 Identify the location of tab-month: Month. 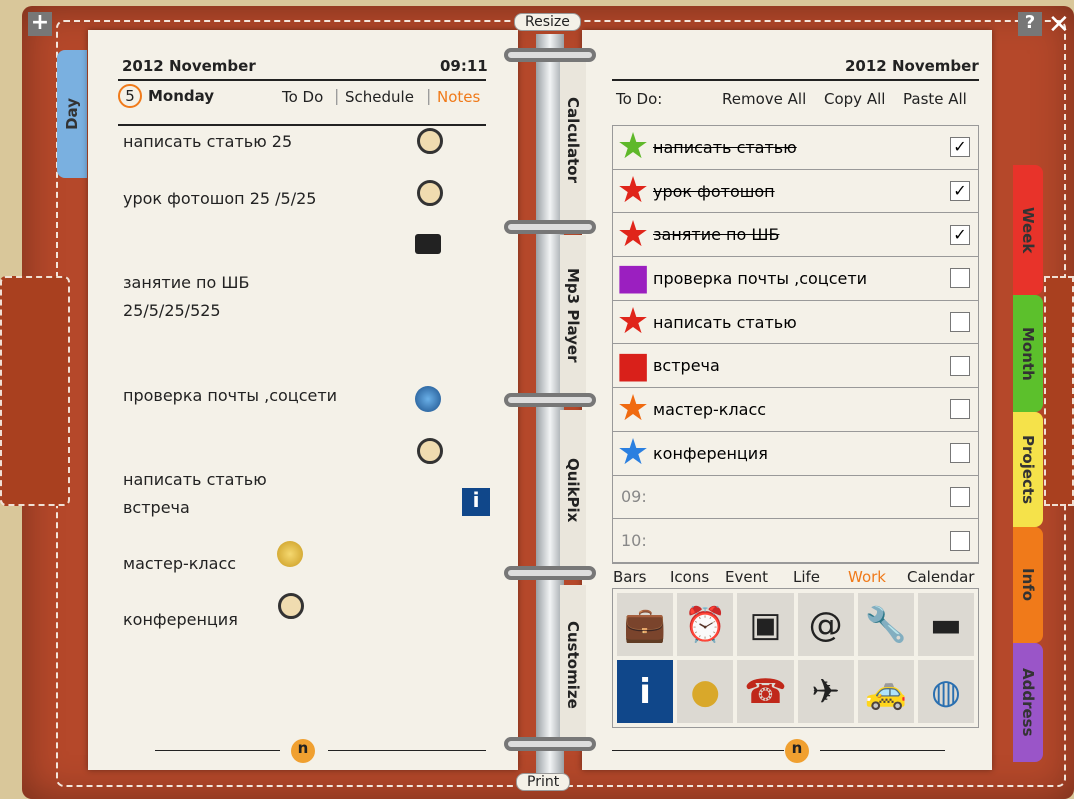
(1028, 353).